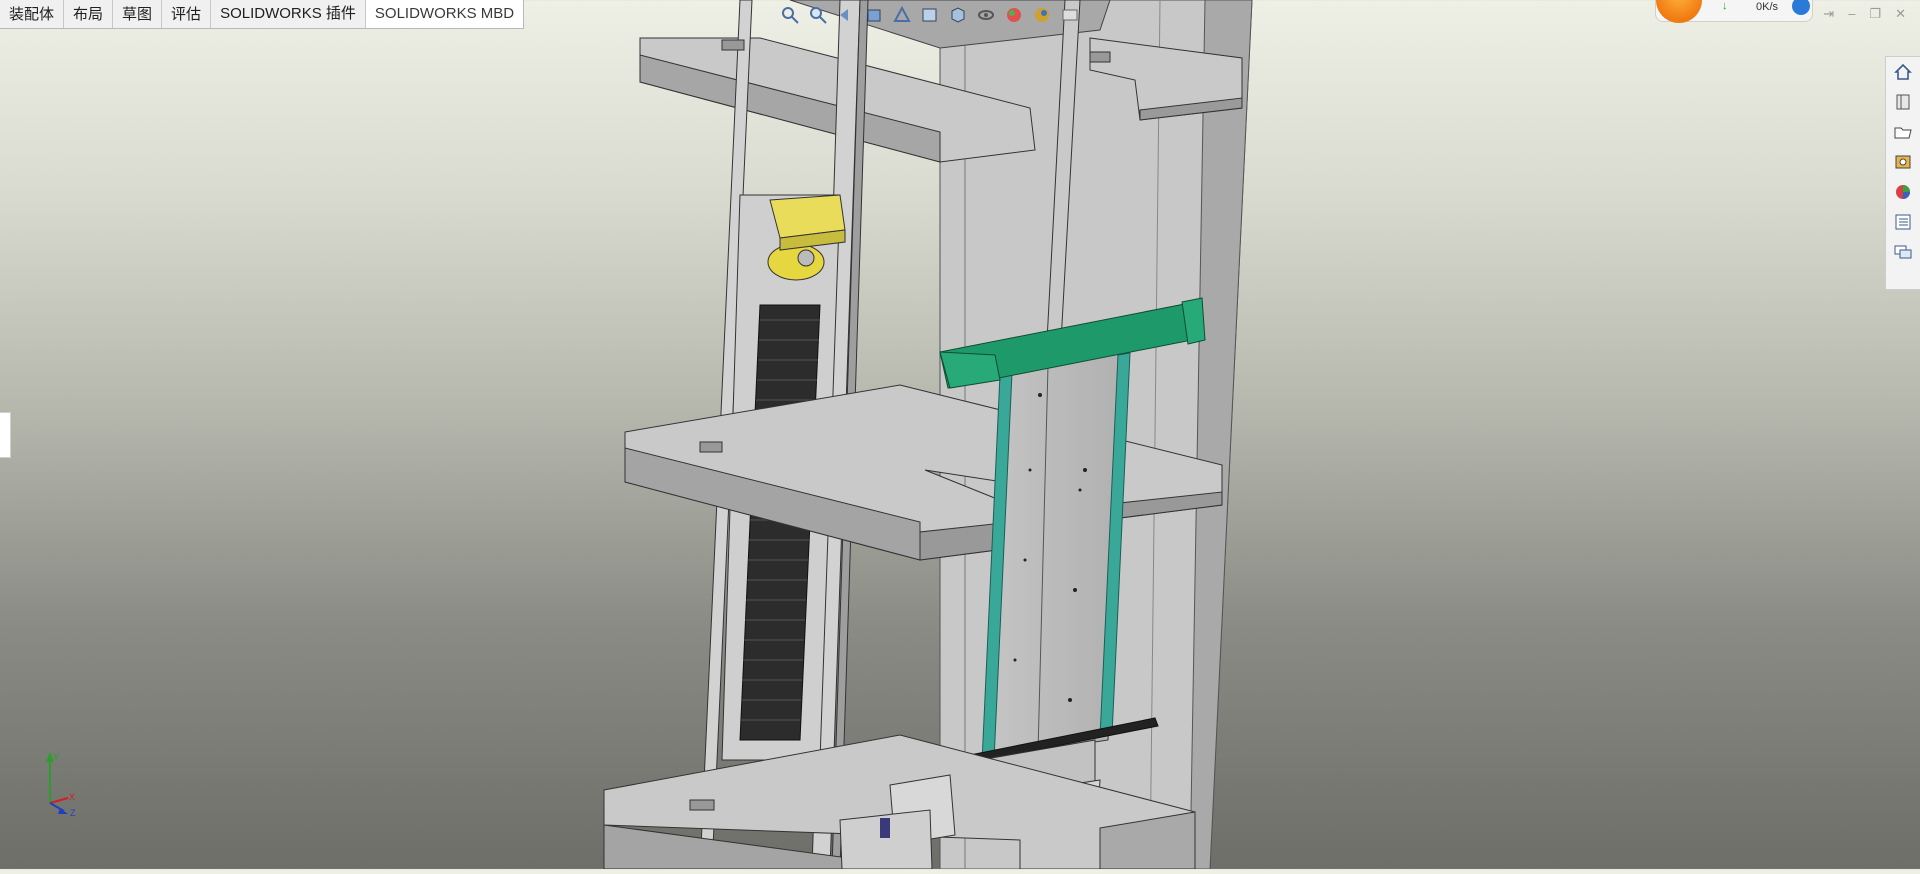 This screenshot has width=1920, height=874. I want to click on tab-sketch: 草图, so click(138, 14).